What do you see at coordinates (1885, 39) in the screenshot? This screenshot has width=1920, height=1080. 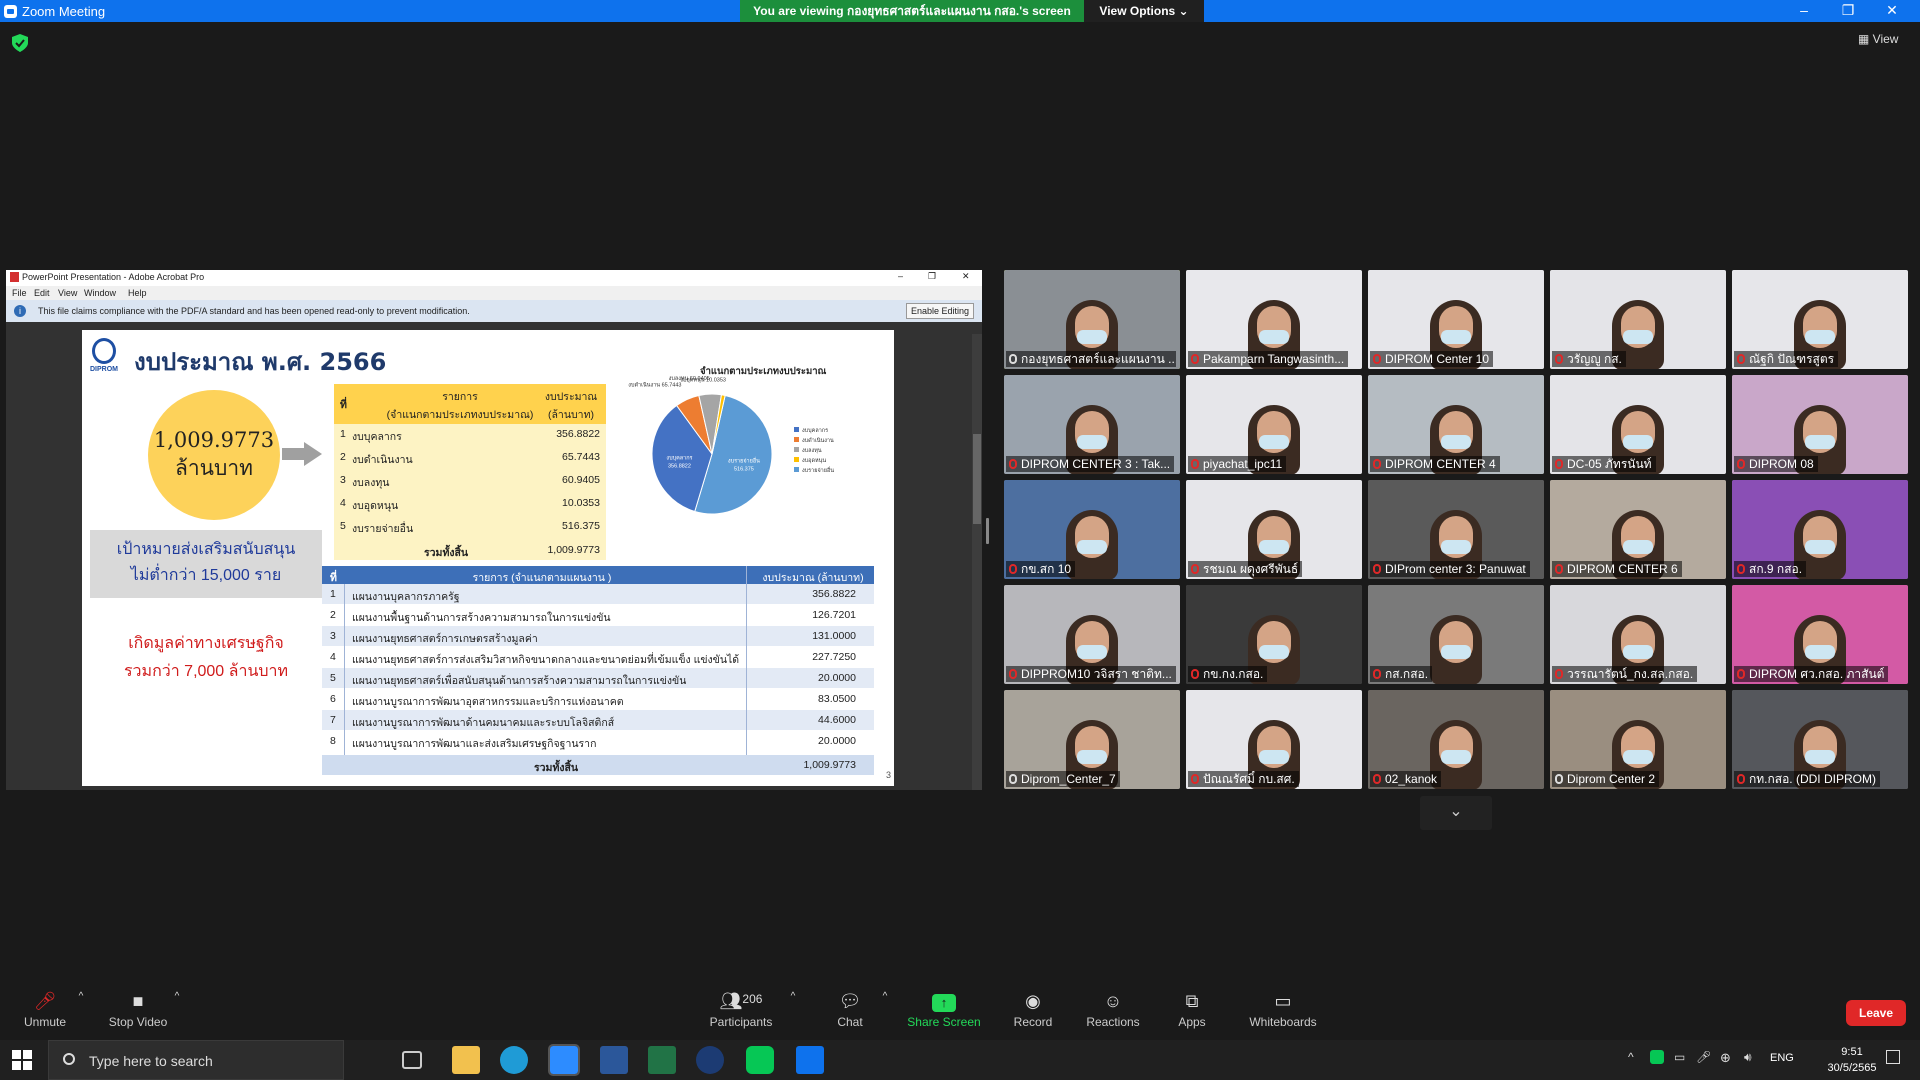 I see `view-label: View` at bounding box center [1885, 39].